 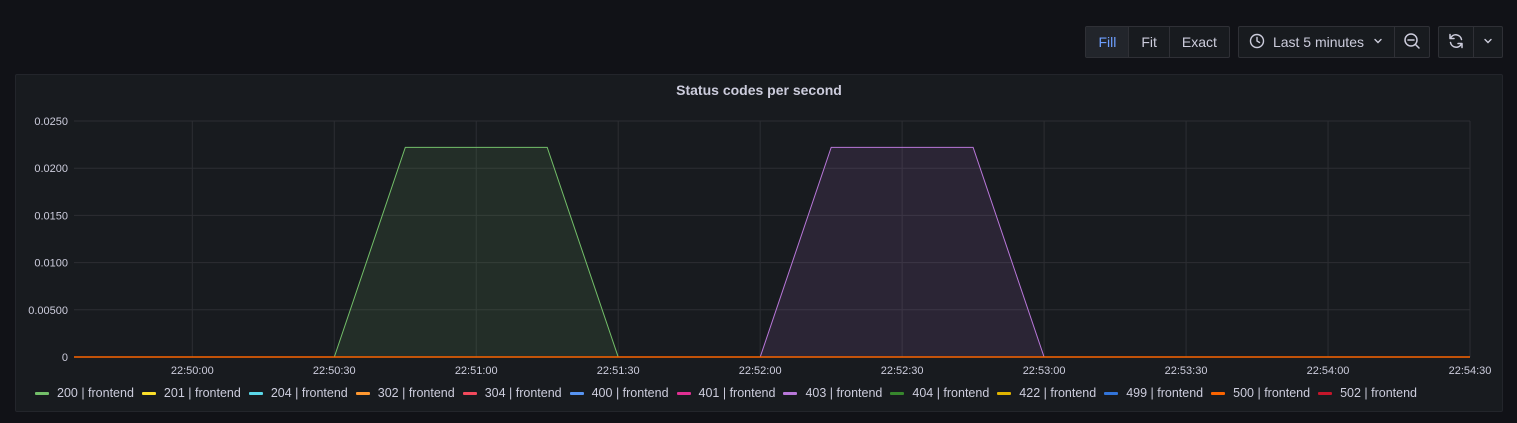 I want to click on legend-label: 404 | frontend, so click(x=951, y=393).